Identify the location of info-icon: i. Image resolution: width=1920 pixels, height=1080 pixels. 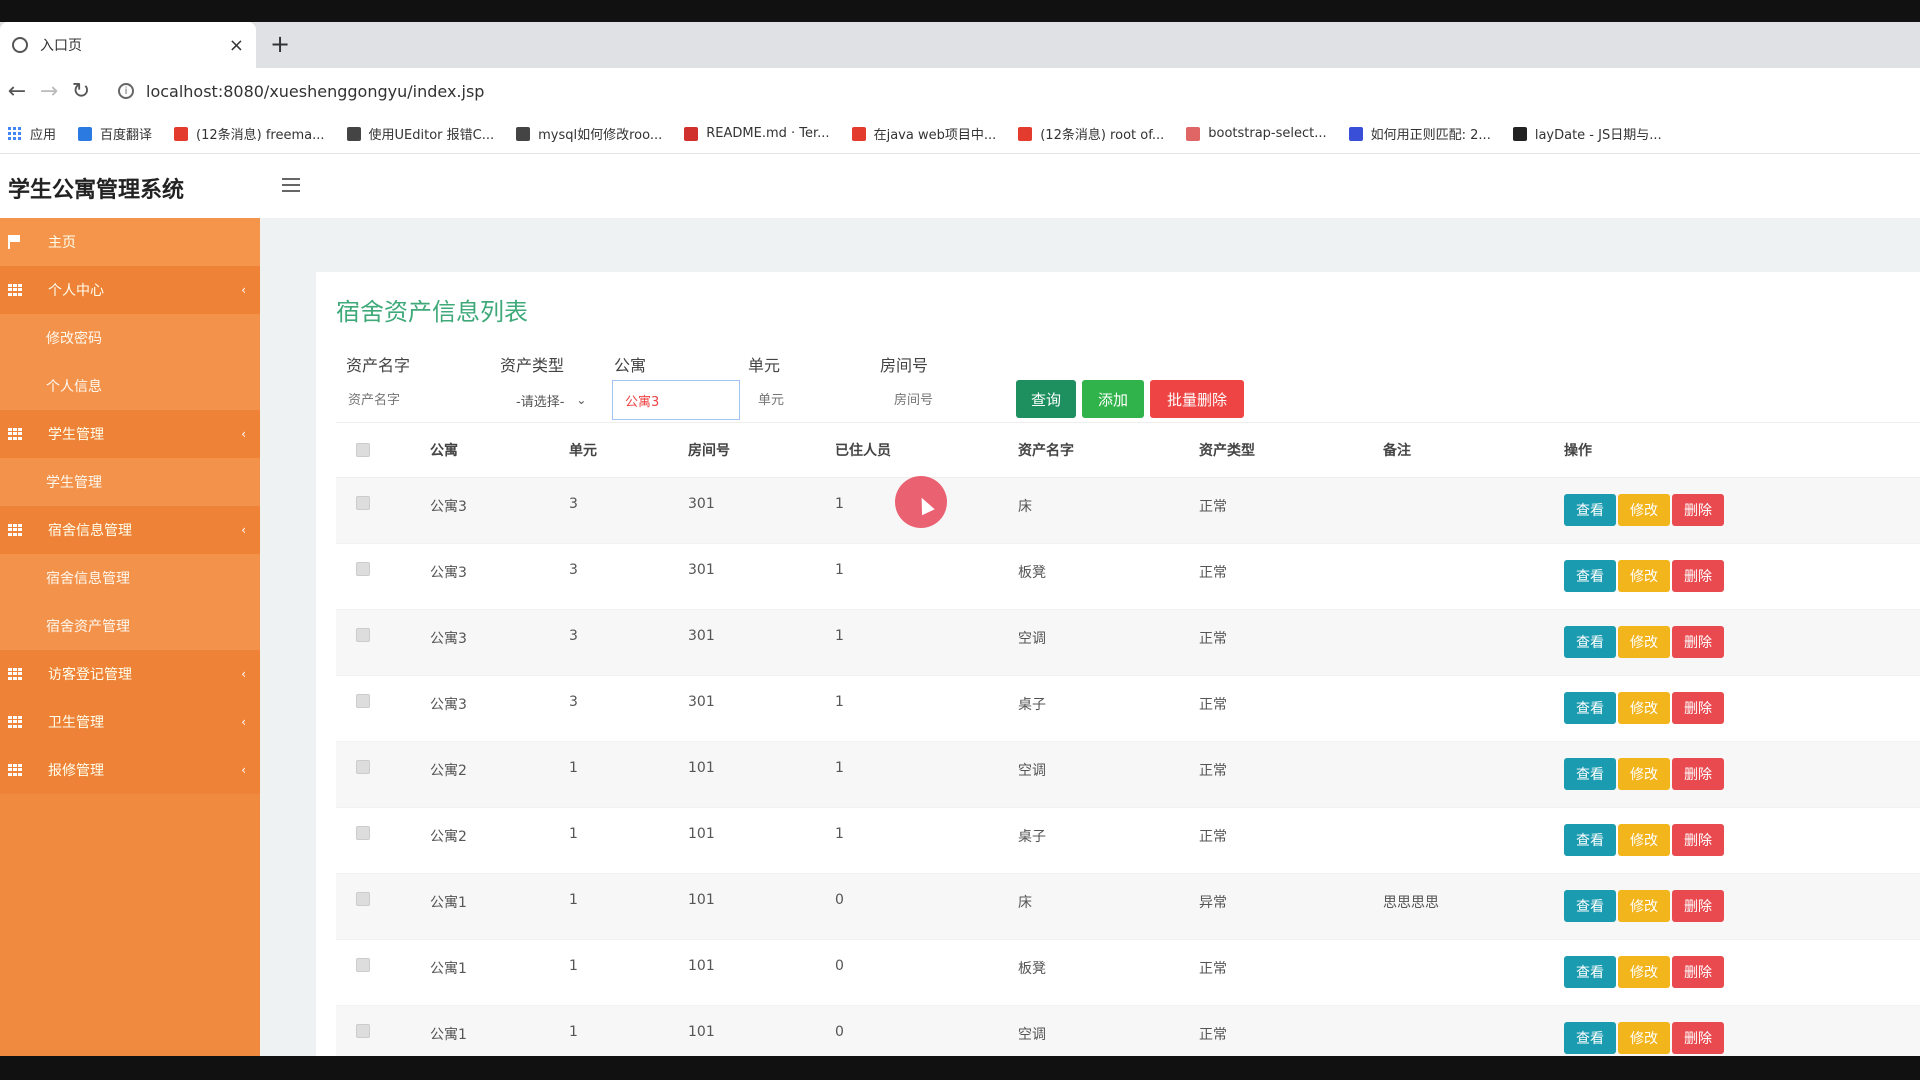
(126, 91).